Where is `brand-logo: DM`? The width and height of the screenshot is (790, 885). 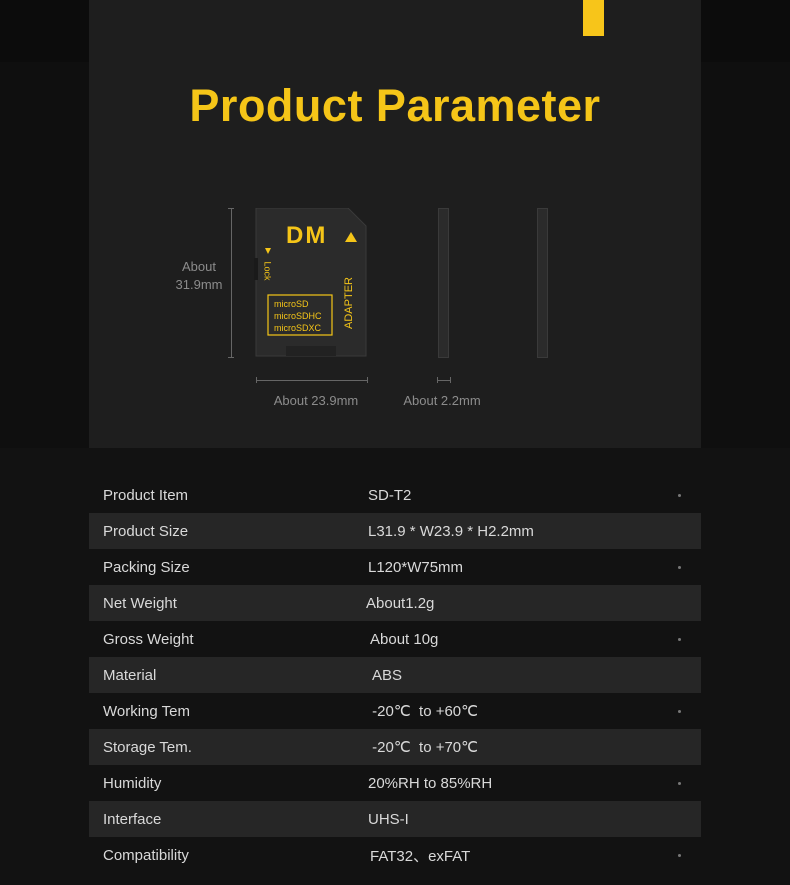 brand-logo: DM is located at coordinates (307, 235).